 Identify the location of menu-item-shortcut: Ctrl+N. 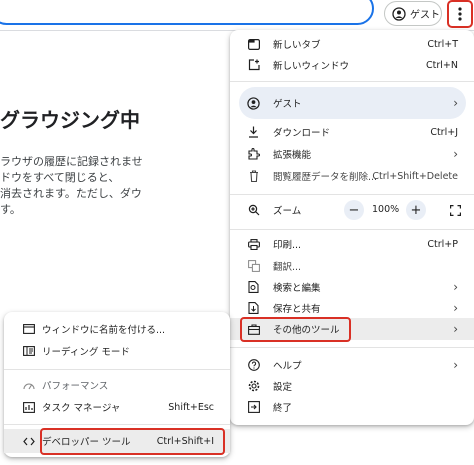
(442, 65).